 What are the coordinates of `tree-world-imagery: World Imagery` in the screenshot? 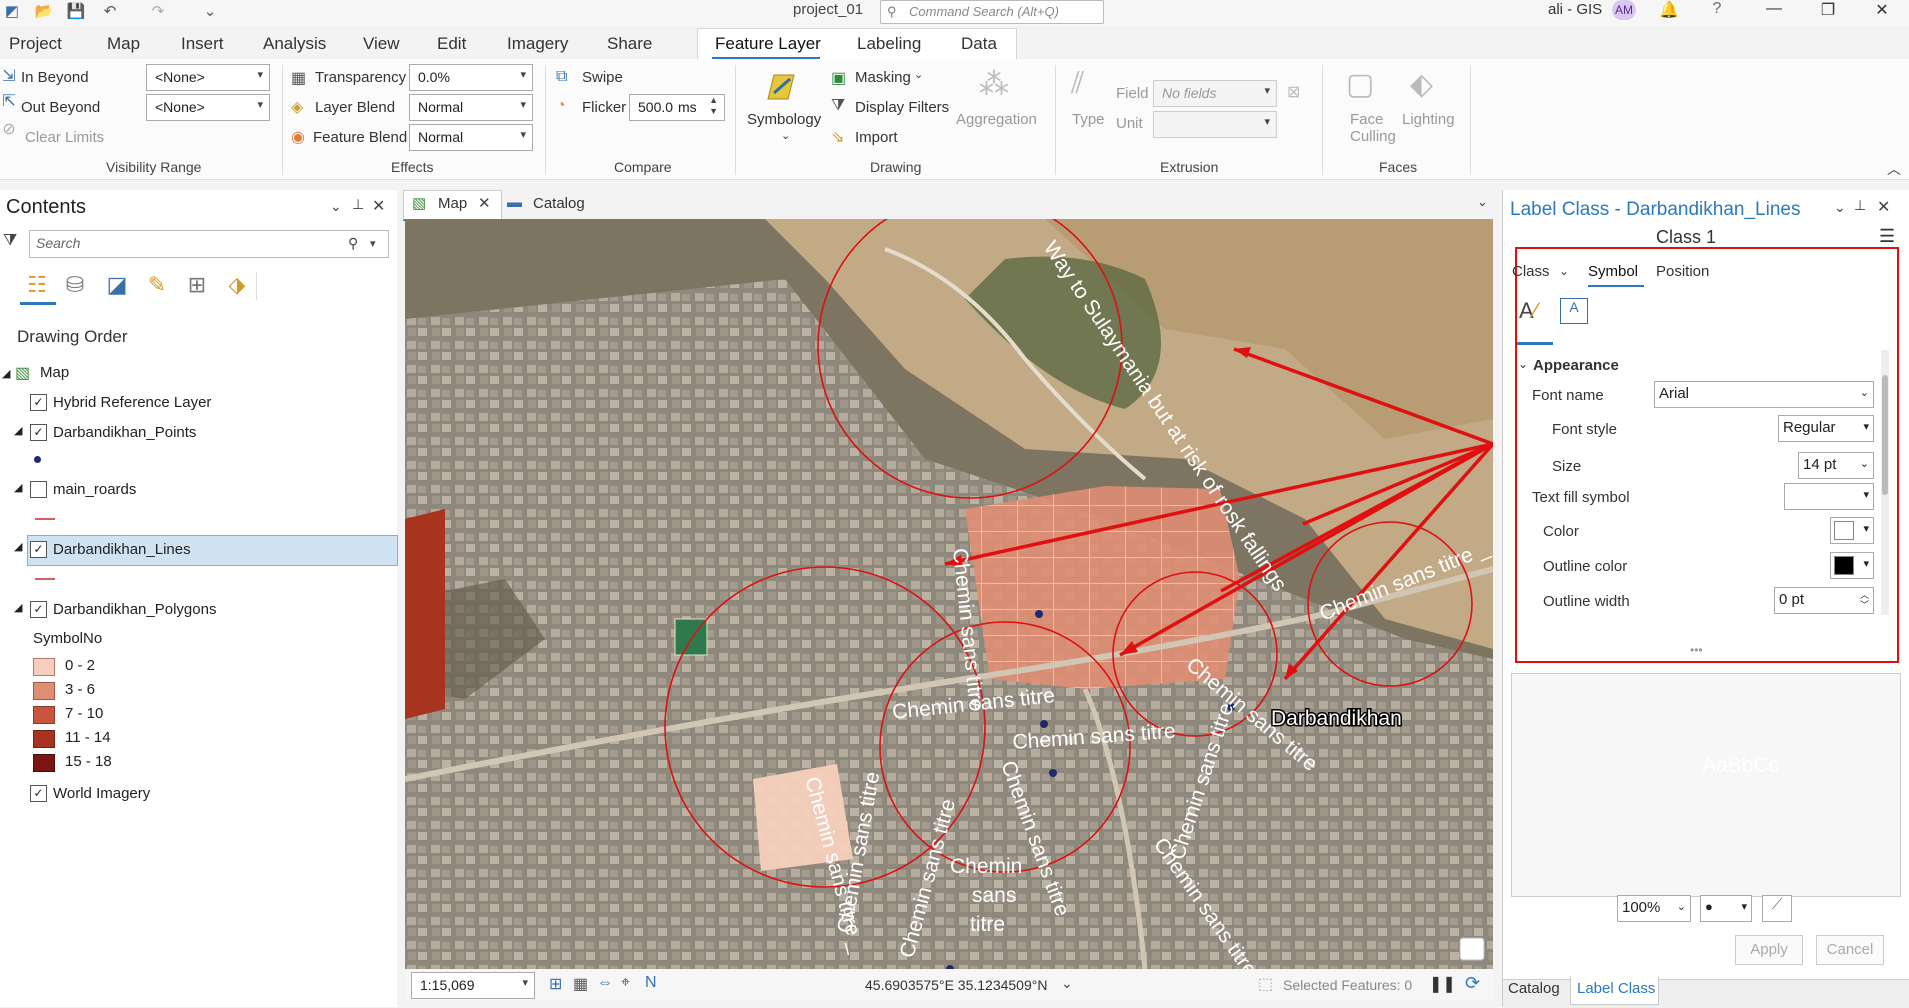 It's located at (101, 793).